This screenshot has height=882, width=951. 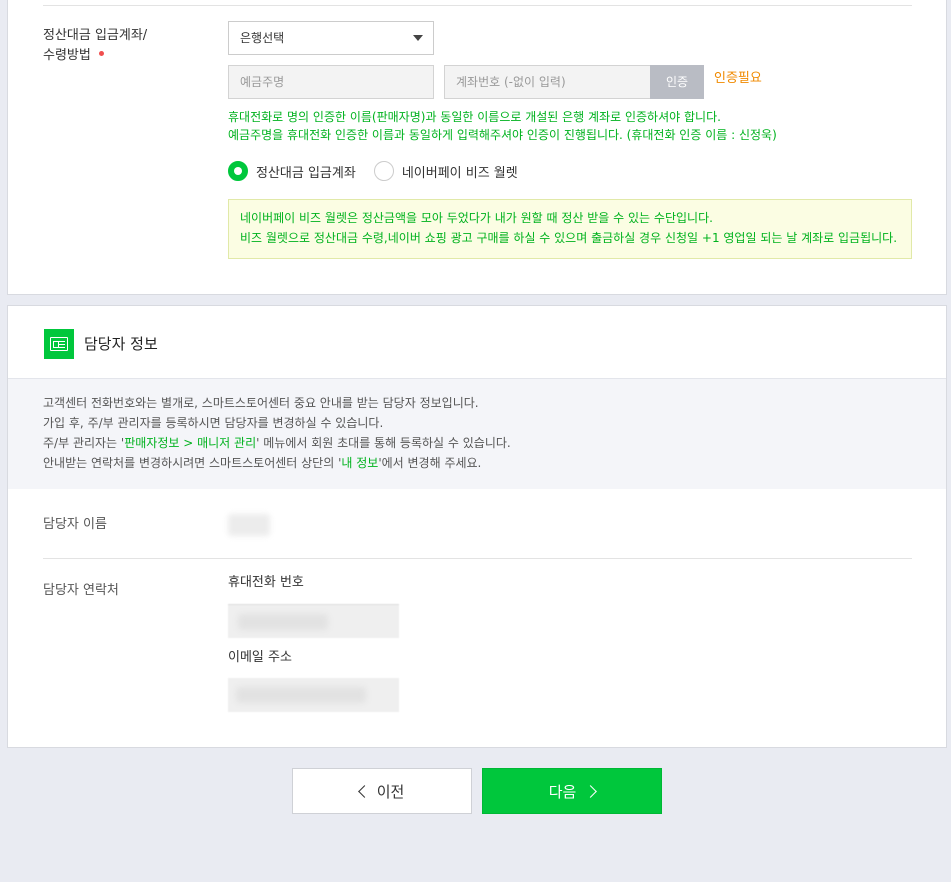 I want to click on manager-menu-link: 판매자정보 > 매니저 관리, so click(x=190, y=443).